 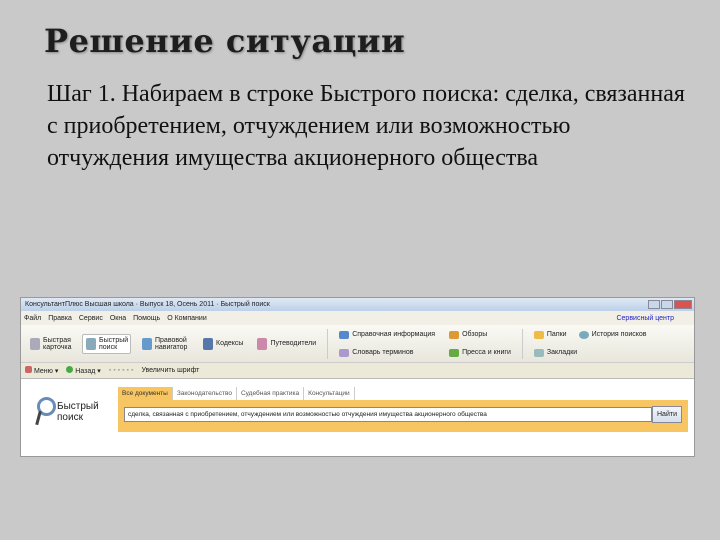 What do you see at coordinates (550, 335) in the screenshot?
I see `folders-button: Папки` at bounding box center [550, 335].